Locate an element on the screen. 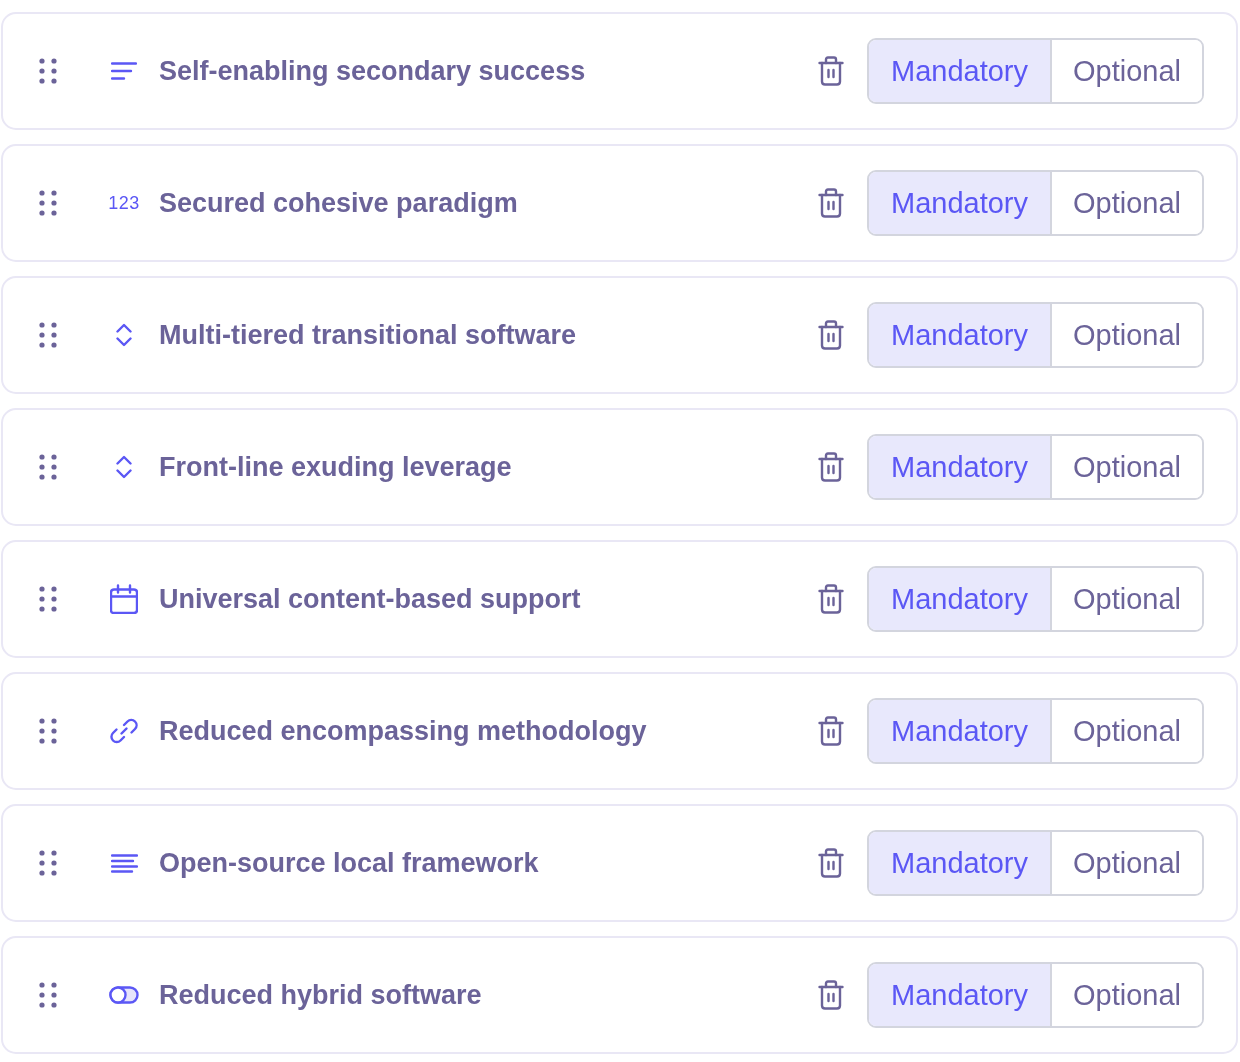 This screenshot has width=1240, height=1062. link-icon is located at coordinates (124, 731).